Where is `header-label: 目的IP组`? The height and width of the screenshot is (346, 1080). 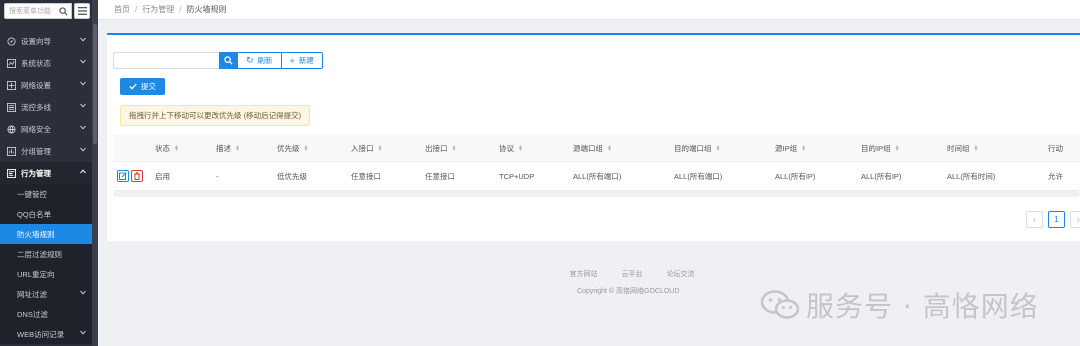
header-label: 目的IP组 is located at coordinates (876, 148).